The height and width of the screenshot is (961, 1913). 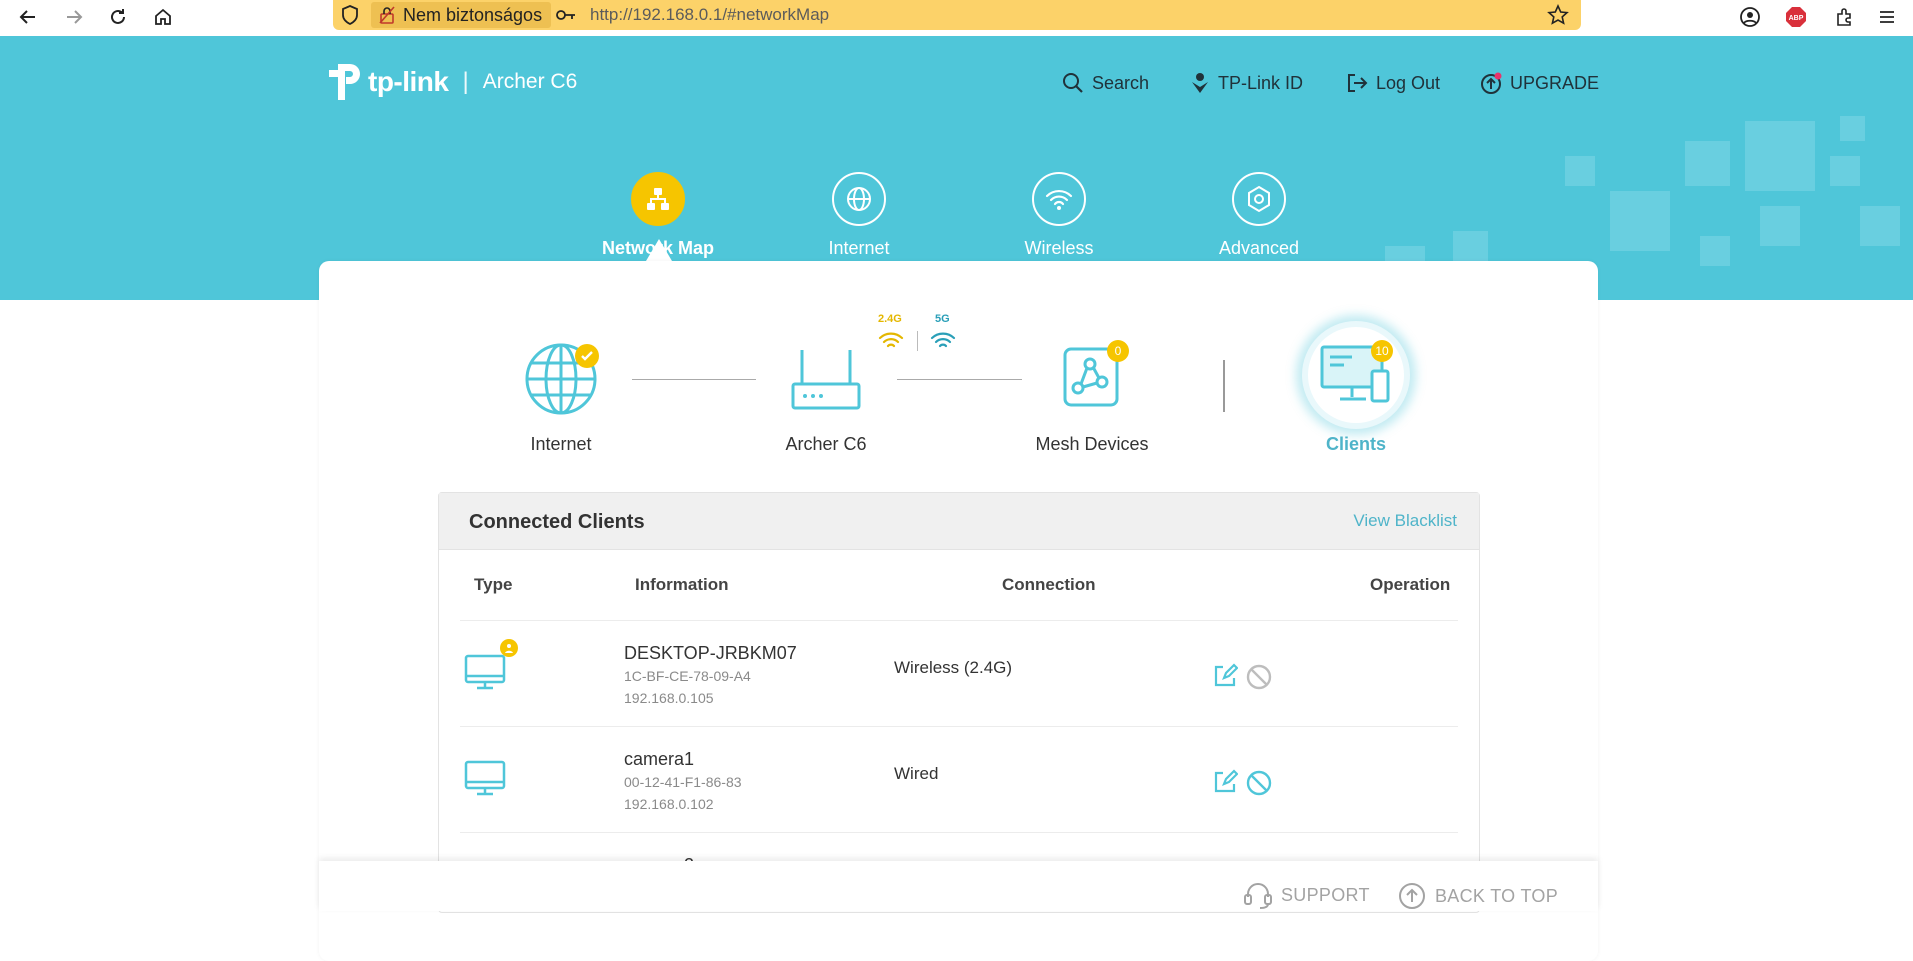 I want to click on logo-text: tp-link, so click(x=408, y=81).